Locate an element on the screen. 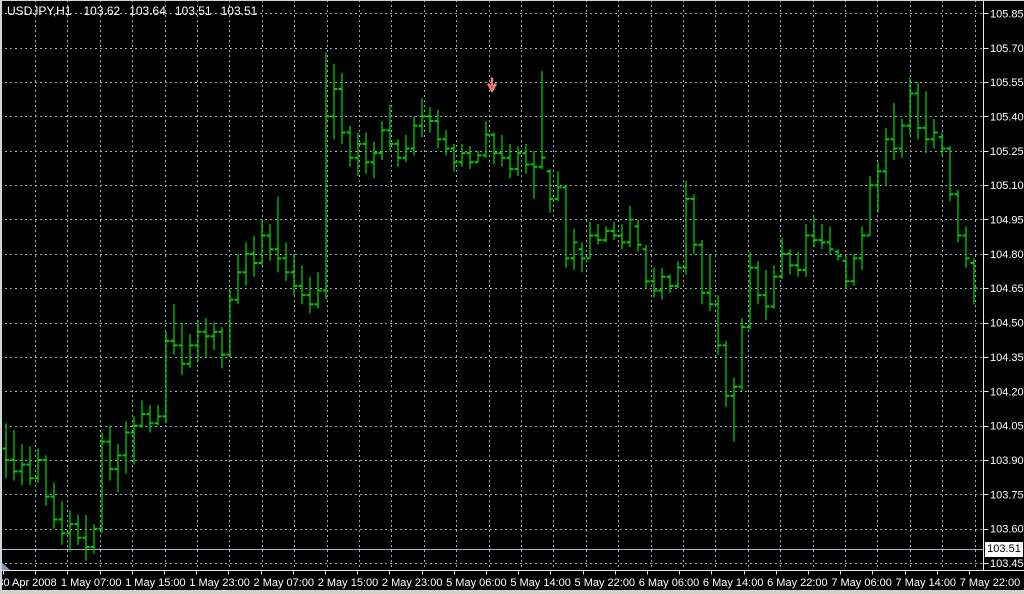  time-axis-label: 1 May 15:00 is located at coordinates (155, 583).